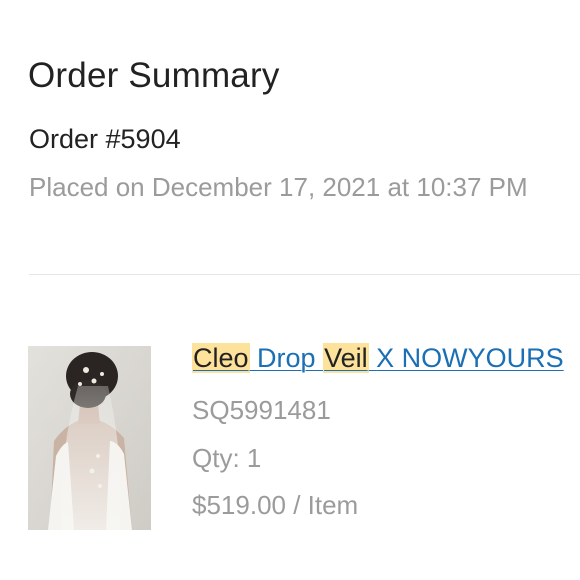 The width and height of the screenshot is (580, 580). What do you see at coordinates (278, 187) in the screenshot?
I see `order-placed-date: Placed on December 17, 2021 at 10:37 PM` at bounding box center [278, 187].